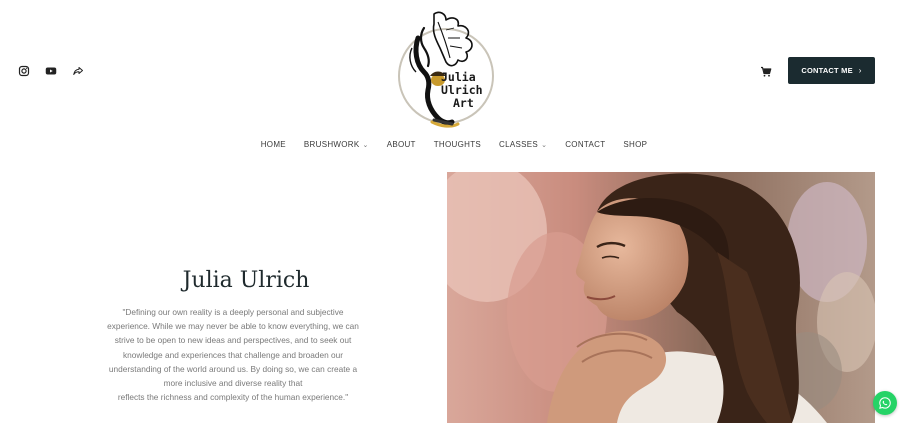  I want to click on nav-item-contact: CONTACT, so click(585, 144).